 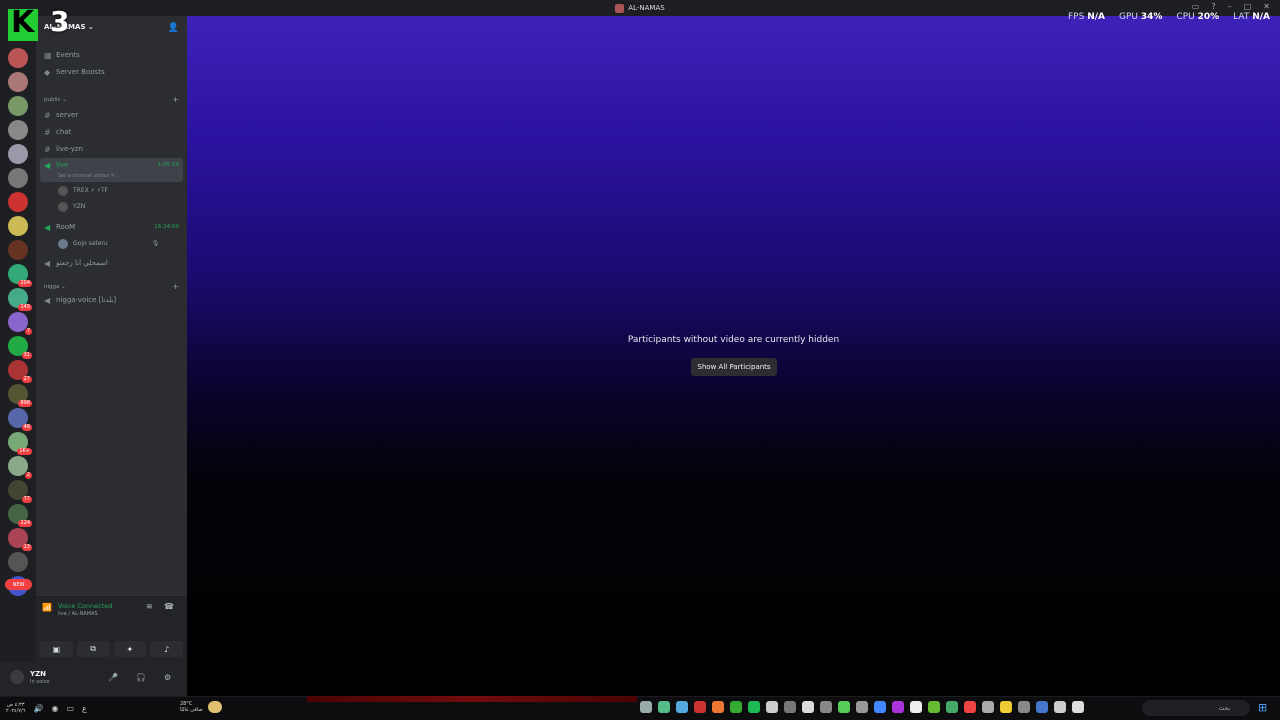 What do you see at coordinates (169, 606) in the screenshot?
I see `disconnect-icon: ☎` at bounding box center [169, 606].